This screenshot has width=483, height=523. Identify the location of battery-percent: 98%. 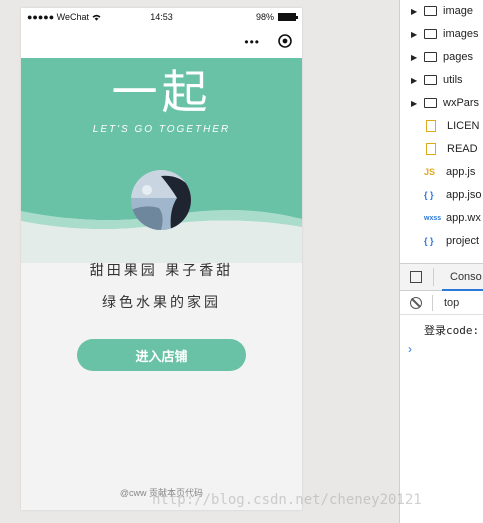
(264, 17).